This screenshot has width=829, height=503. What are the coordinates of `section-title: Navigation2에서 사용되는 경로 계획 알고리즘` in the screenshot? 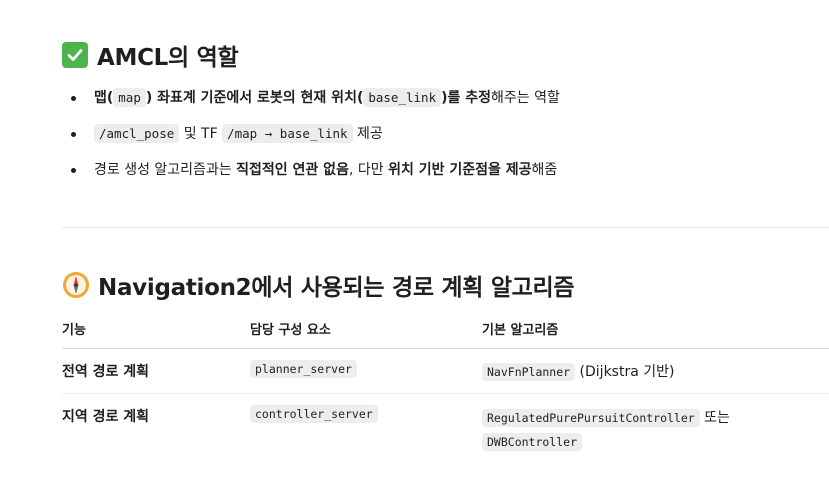 It's located at (336, 288).